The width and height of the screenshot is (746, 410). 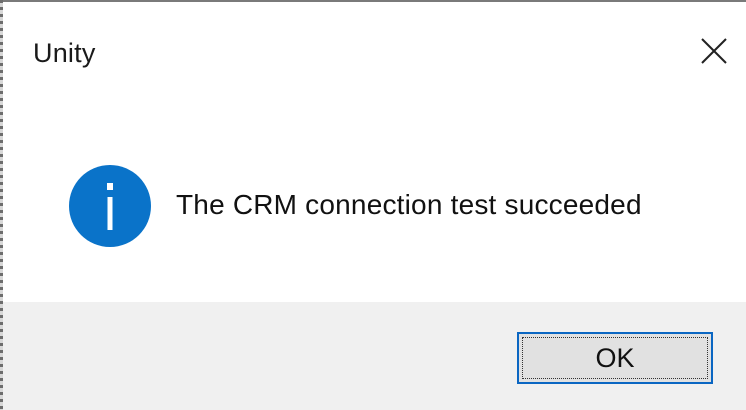 What do you see at coordinates (64, 53) in the screenshot?
I see `dialog-title: Unity` at bounding box center [64, 53].